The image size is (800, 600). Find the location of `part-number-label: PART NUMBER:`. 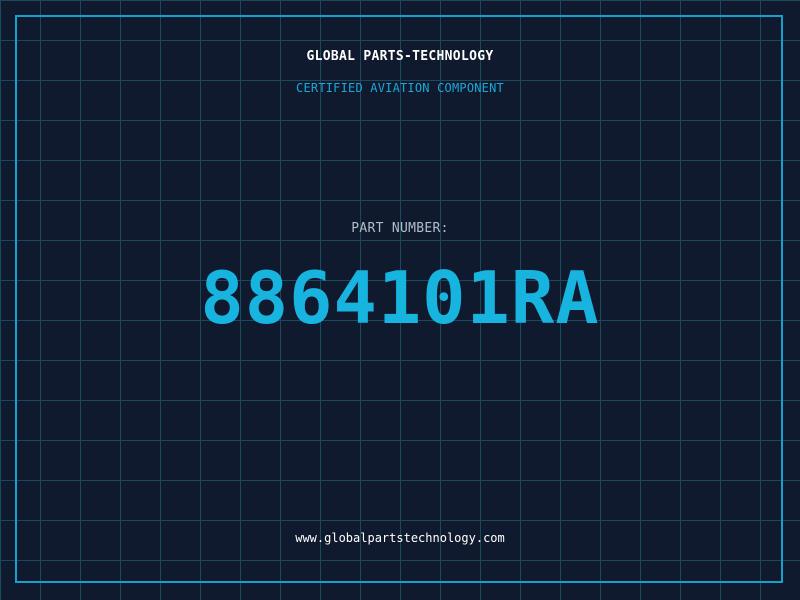

part-number-label: PART NUMBER: is located at coordinates (400, 228).